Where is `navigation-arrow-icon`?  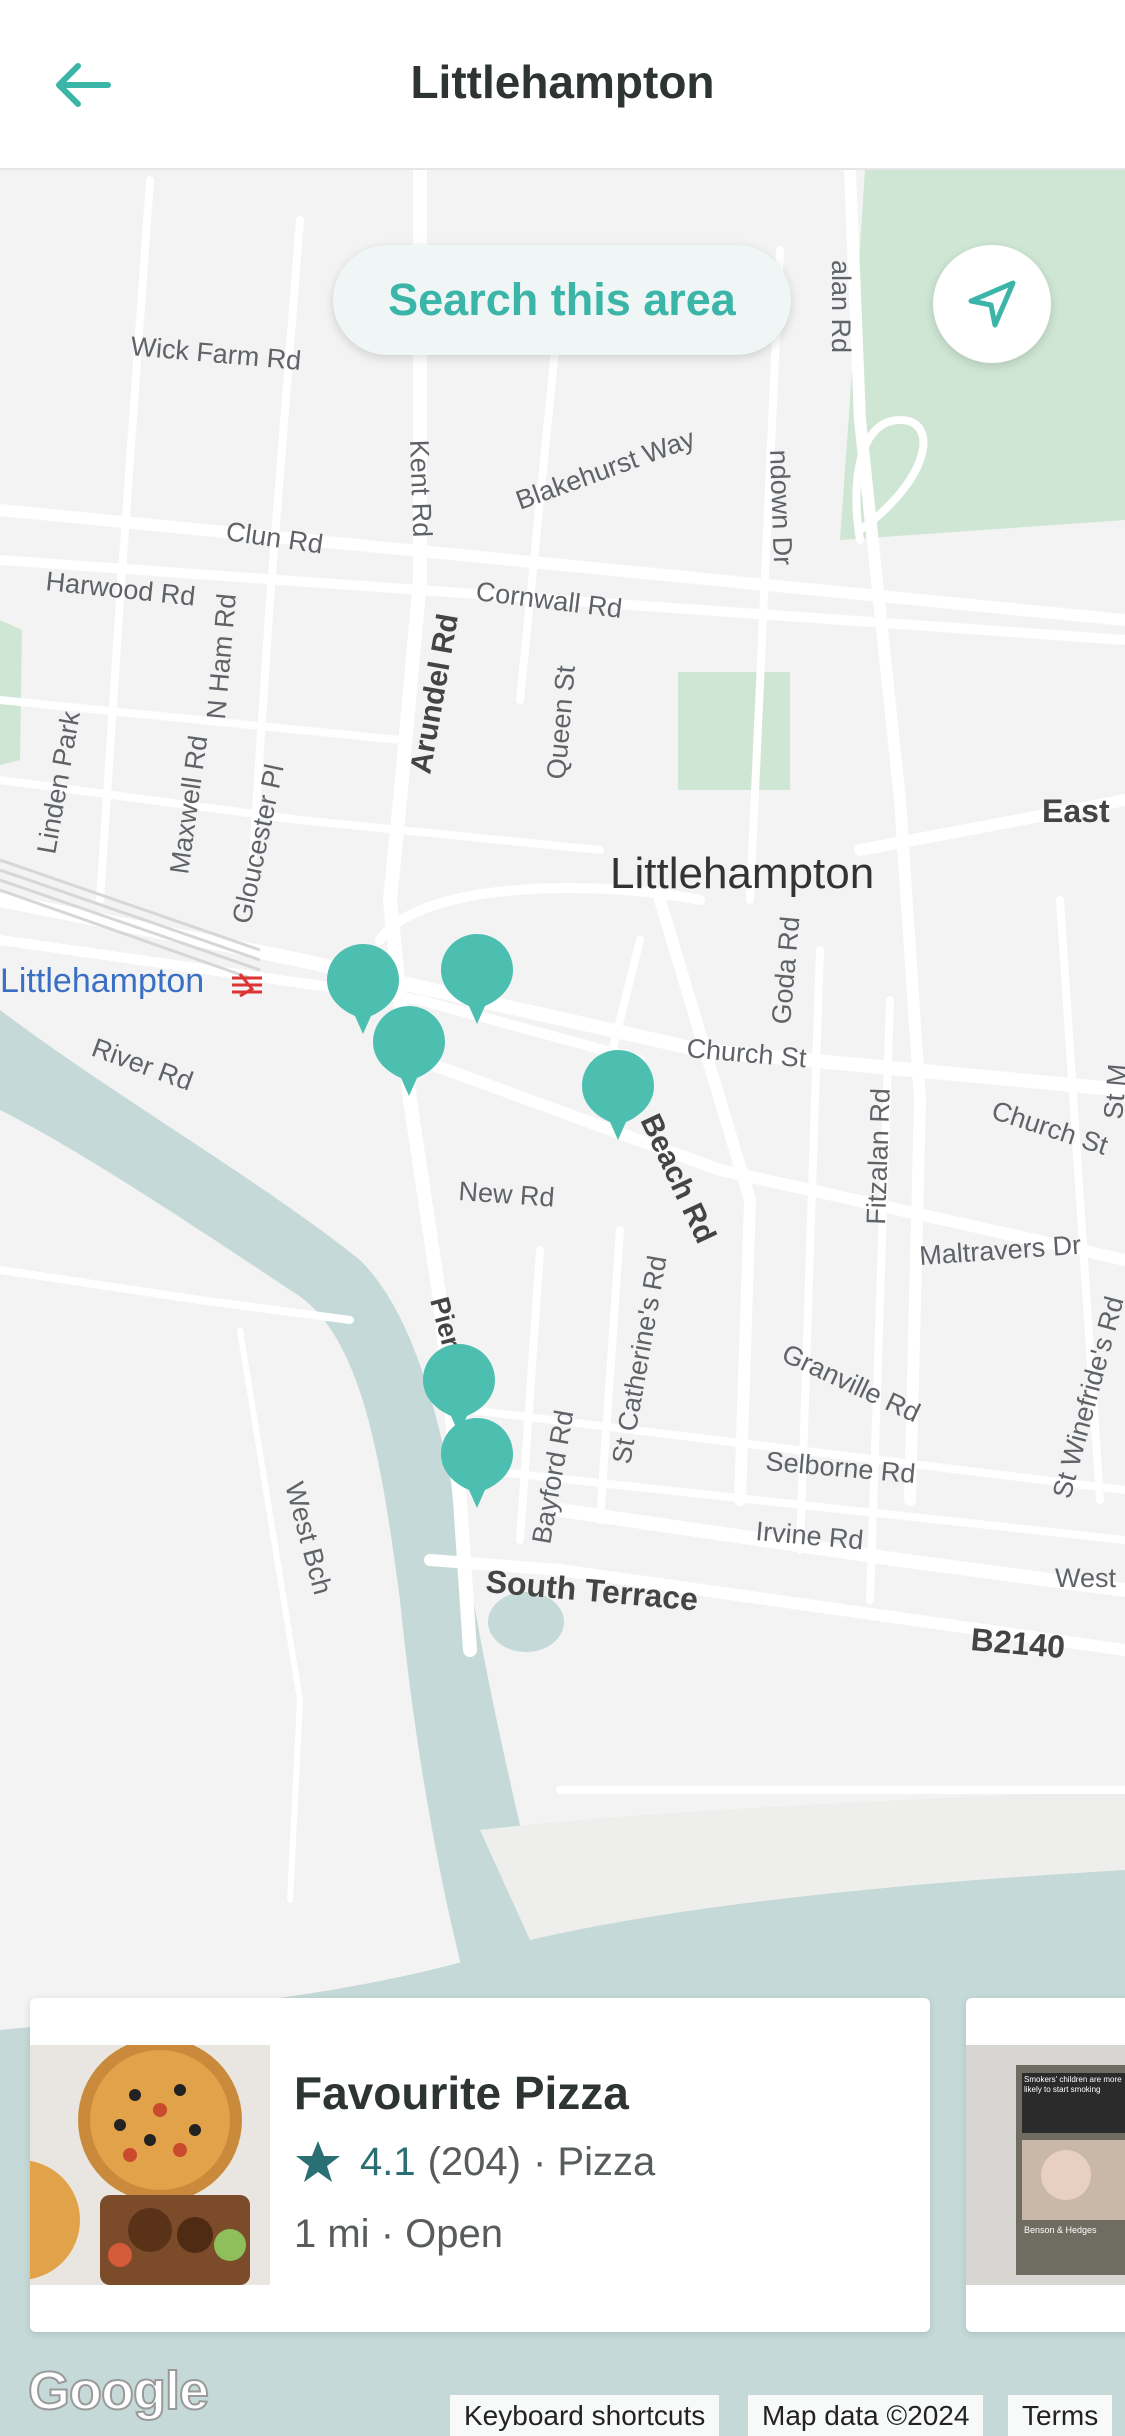 navigation-arrow-icon is located at coordinates (992, 304).